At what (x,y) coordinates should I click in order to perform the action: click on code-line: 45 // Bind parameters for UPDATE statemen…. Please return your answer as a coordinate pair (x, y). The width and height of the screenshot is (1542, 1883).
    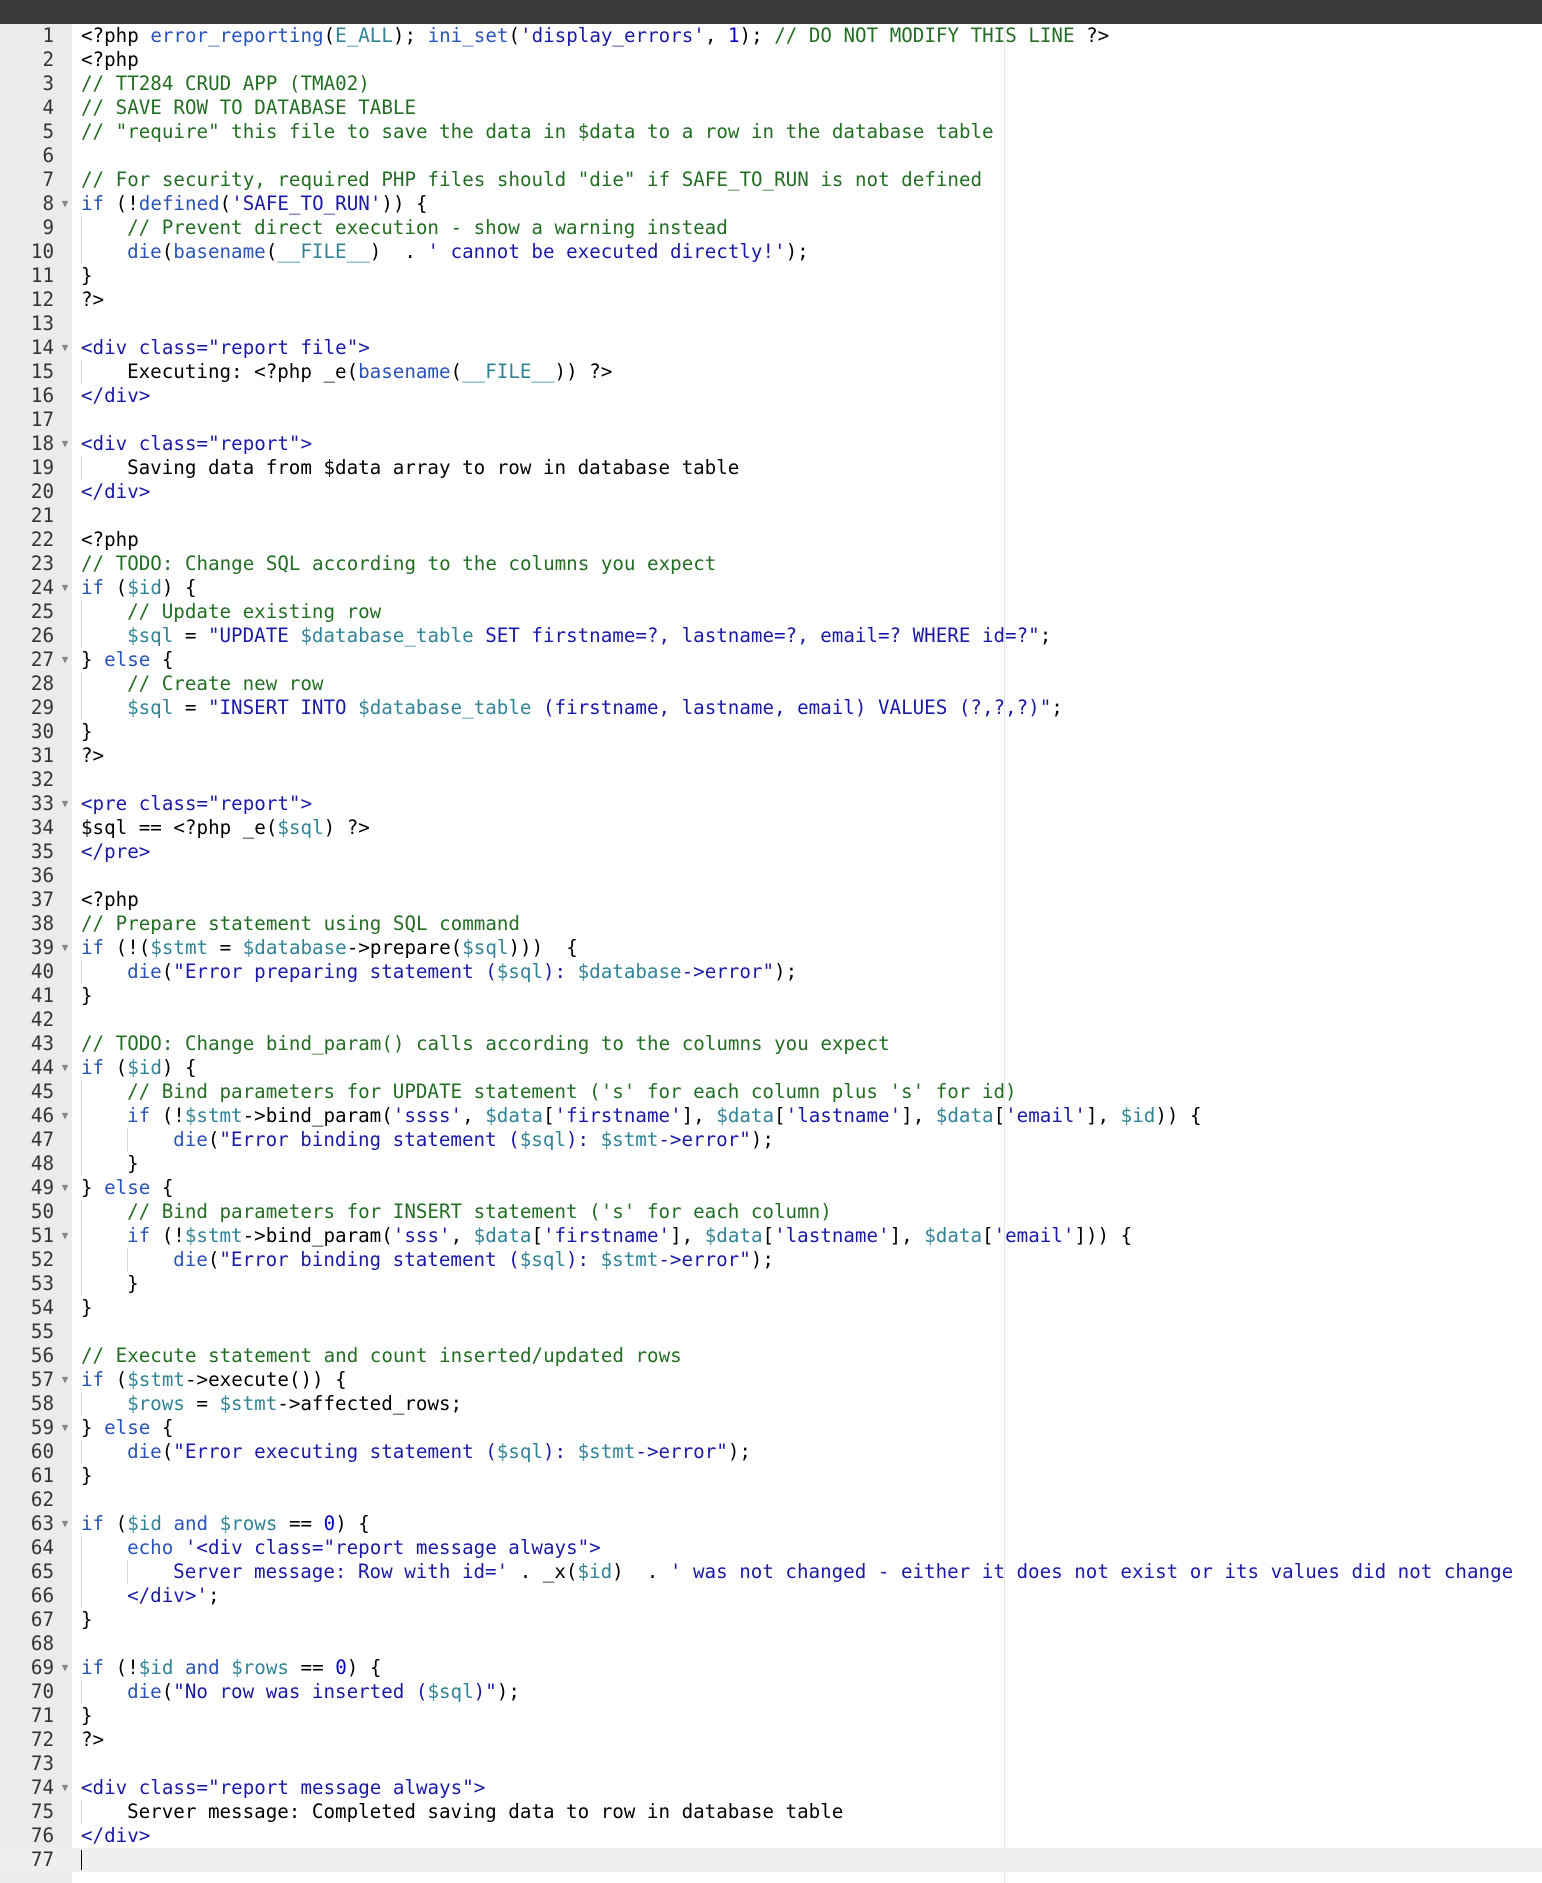
    Looking at the image, I should click on (771, 1092).